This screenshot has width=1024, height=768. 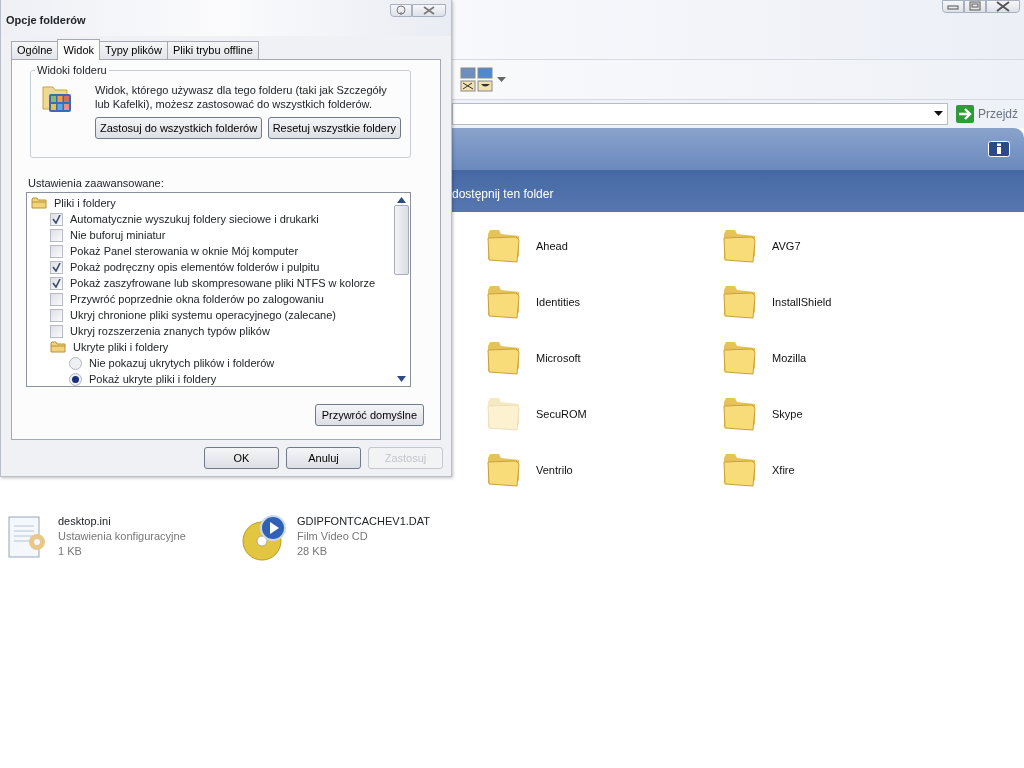 What do you see at coordinates (787, 414) in the screenshot?
I see `folder-name: Skype` at bounding box center [787, 414].